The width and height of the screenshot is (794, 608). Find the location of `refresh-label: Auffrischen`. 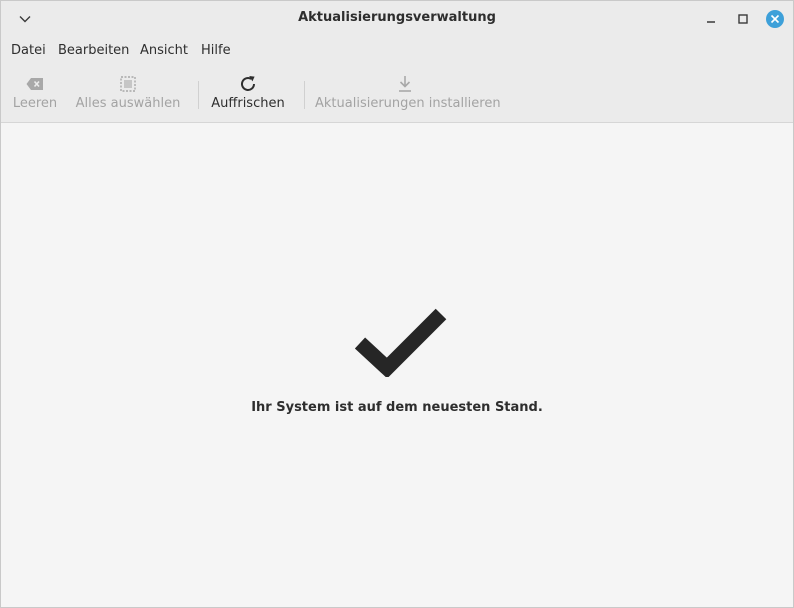

refresh-label: Auffrischen is located at coordinates (248, 103).